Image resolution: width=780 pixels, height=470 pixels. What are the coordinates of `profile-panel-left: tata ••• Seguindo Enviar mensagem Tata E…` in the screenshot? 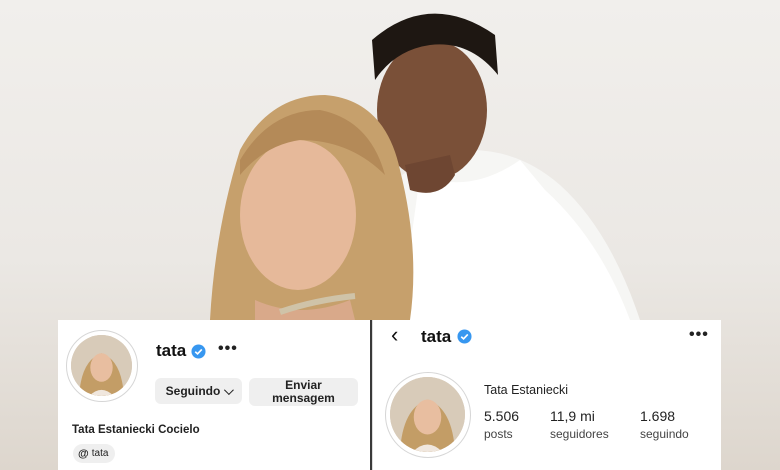 It's located at (214, 395).